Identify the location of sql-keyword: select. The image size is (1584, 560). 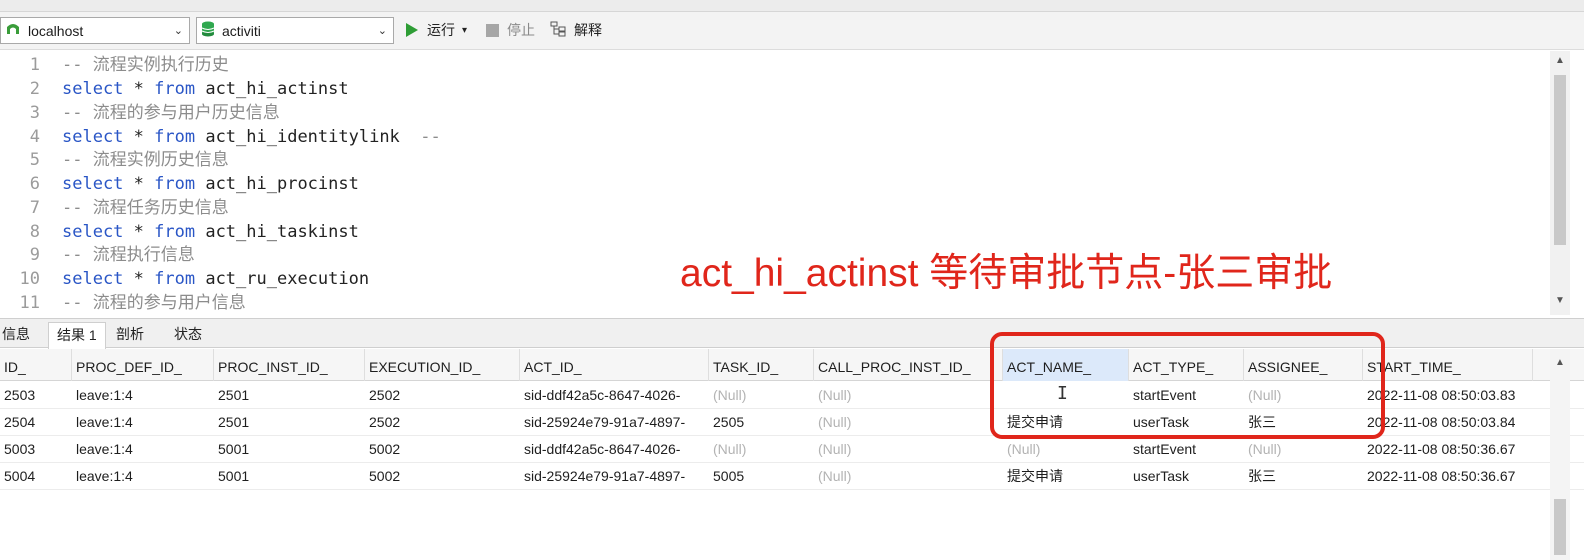
(93, 184).